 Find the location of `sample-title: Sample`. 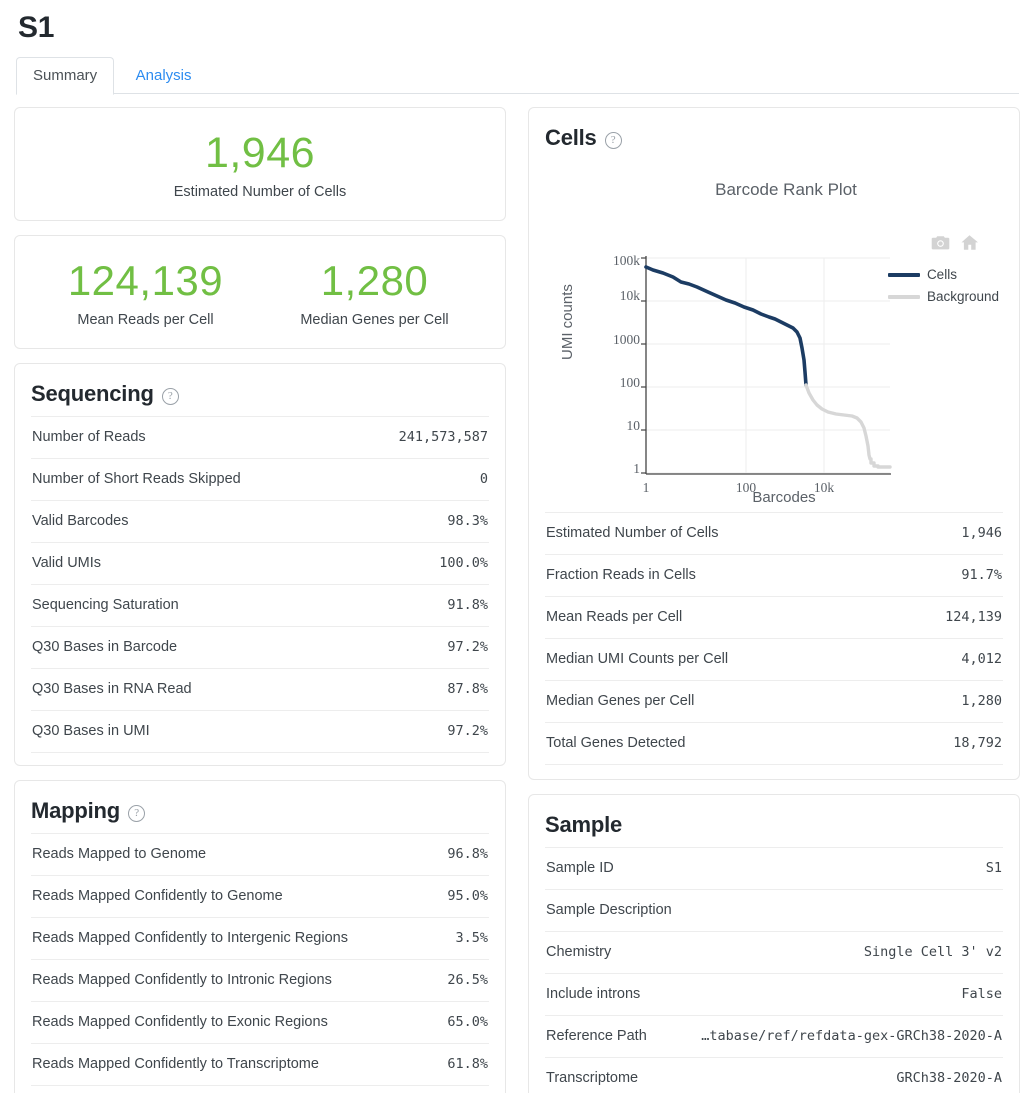

sample-title: Sample is located at coordinates (584, 824).